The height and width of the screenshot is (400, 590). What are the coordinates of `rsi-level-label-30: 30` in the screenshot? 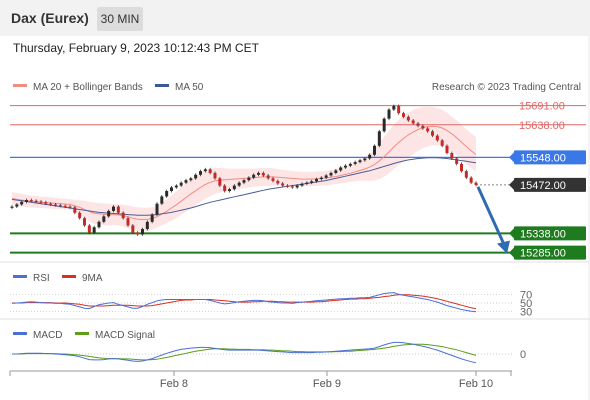 It's located at (526, 313).